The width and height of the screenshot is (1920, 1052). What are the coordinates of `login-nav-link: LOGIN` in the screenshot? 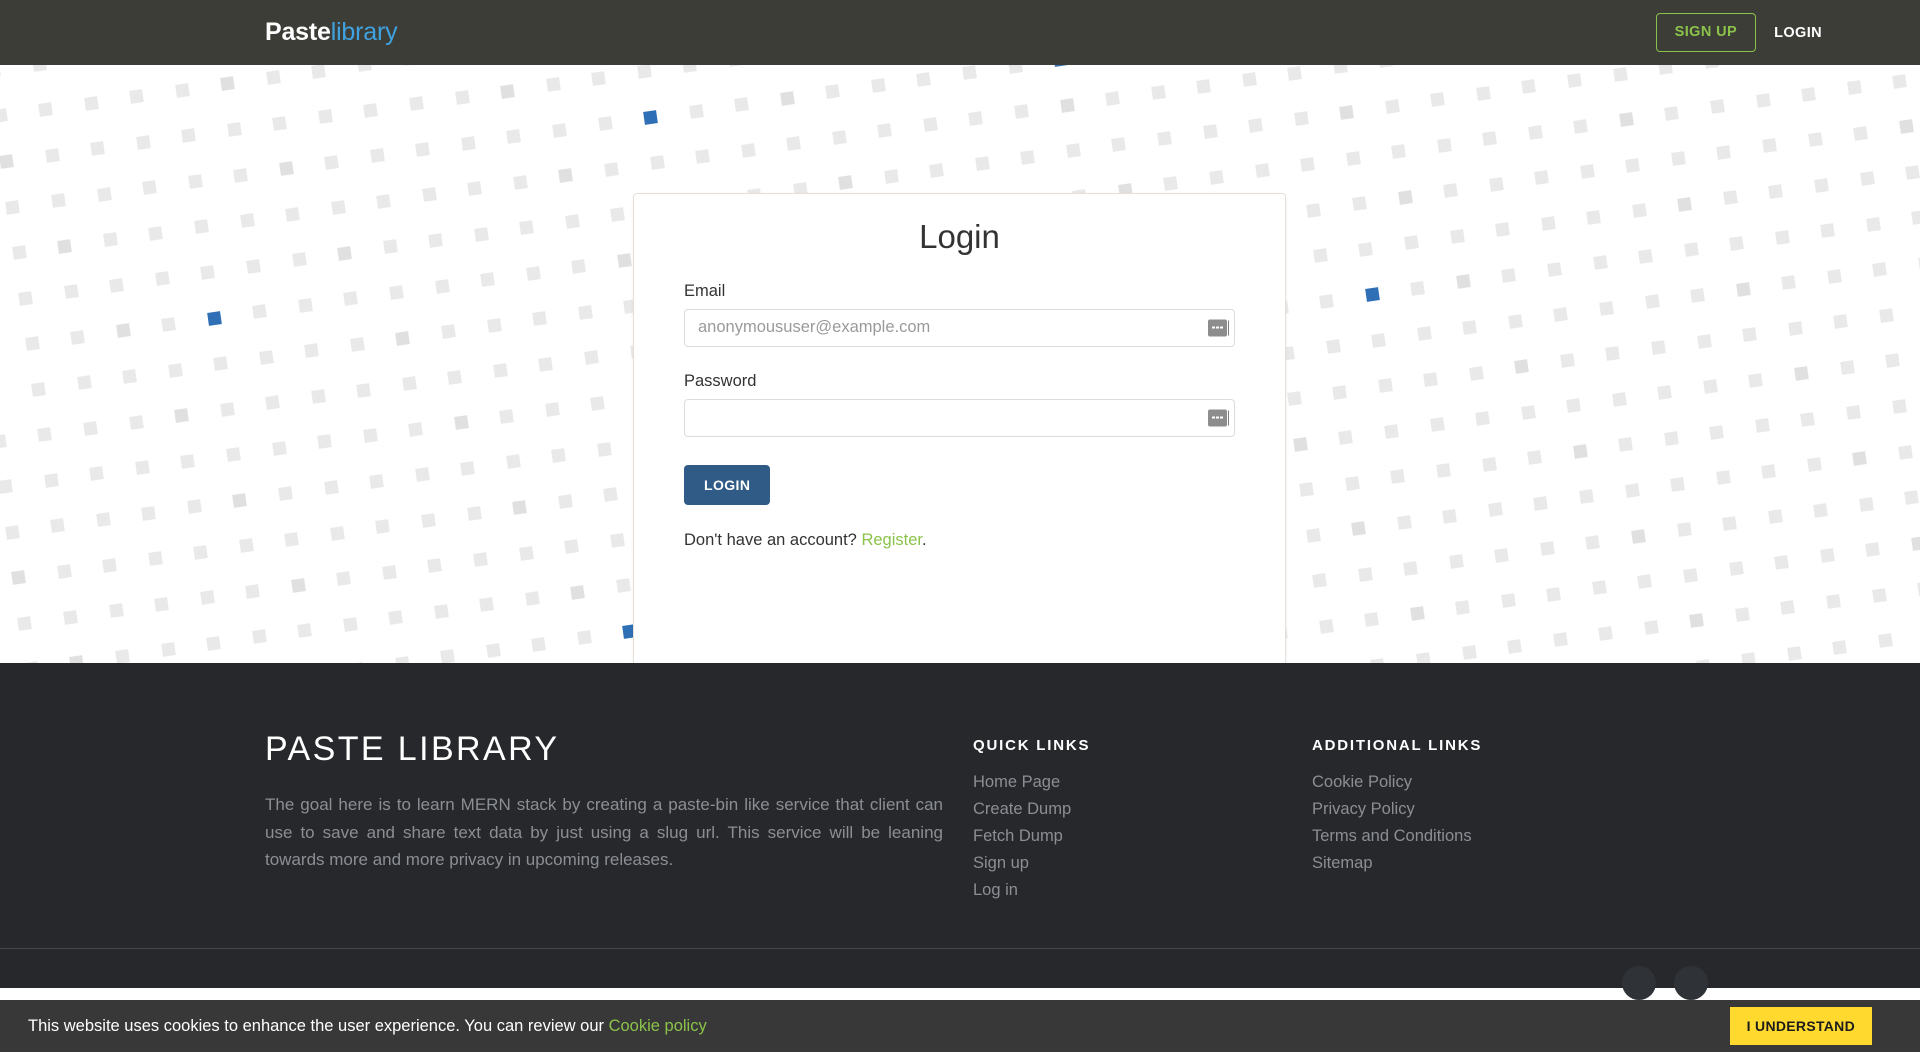 It's located at (1798, 33).